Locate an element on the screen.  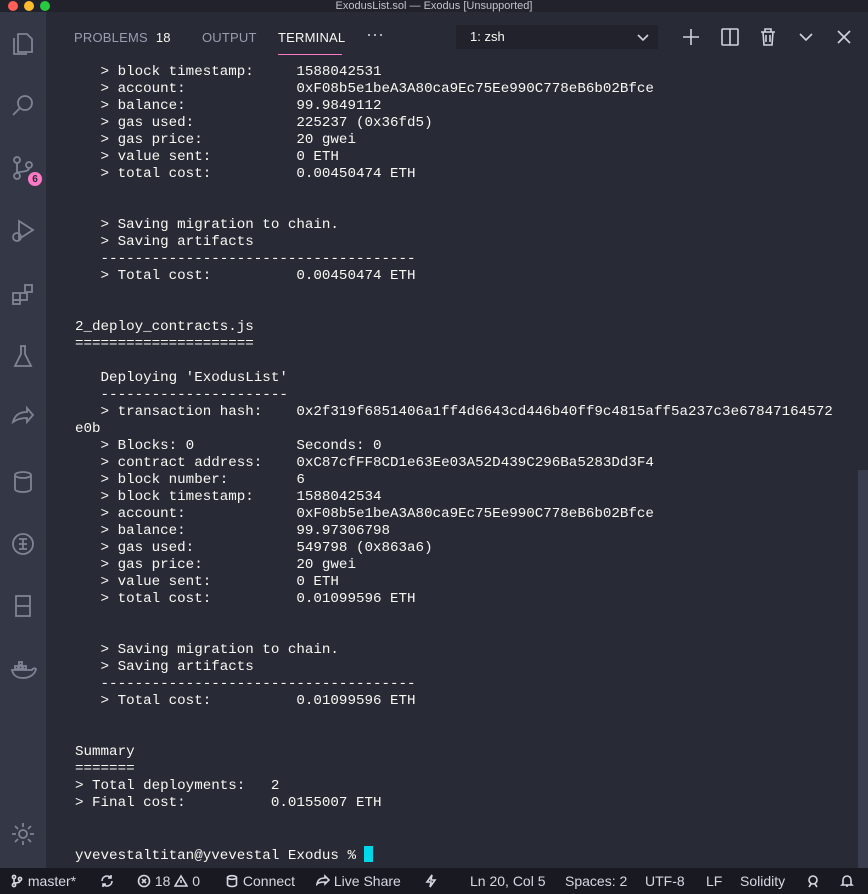
live-share-status: Live Share is located at coordinates (358, 881).